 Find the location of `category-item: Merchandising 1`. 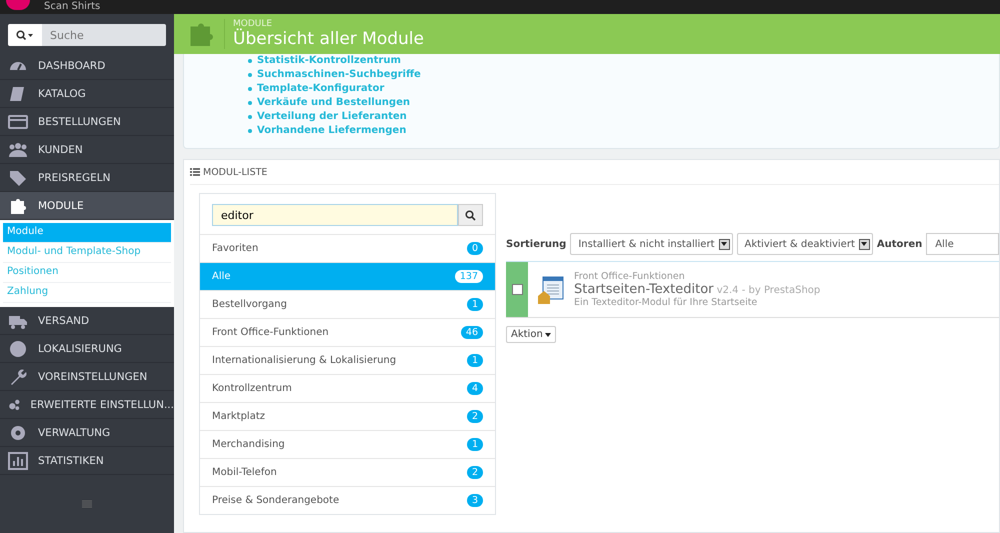

category-item: Merchandising 1 is located at coordinates (347, 444).